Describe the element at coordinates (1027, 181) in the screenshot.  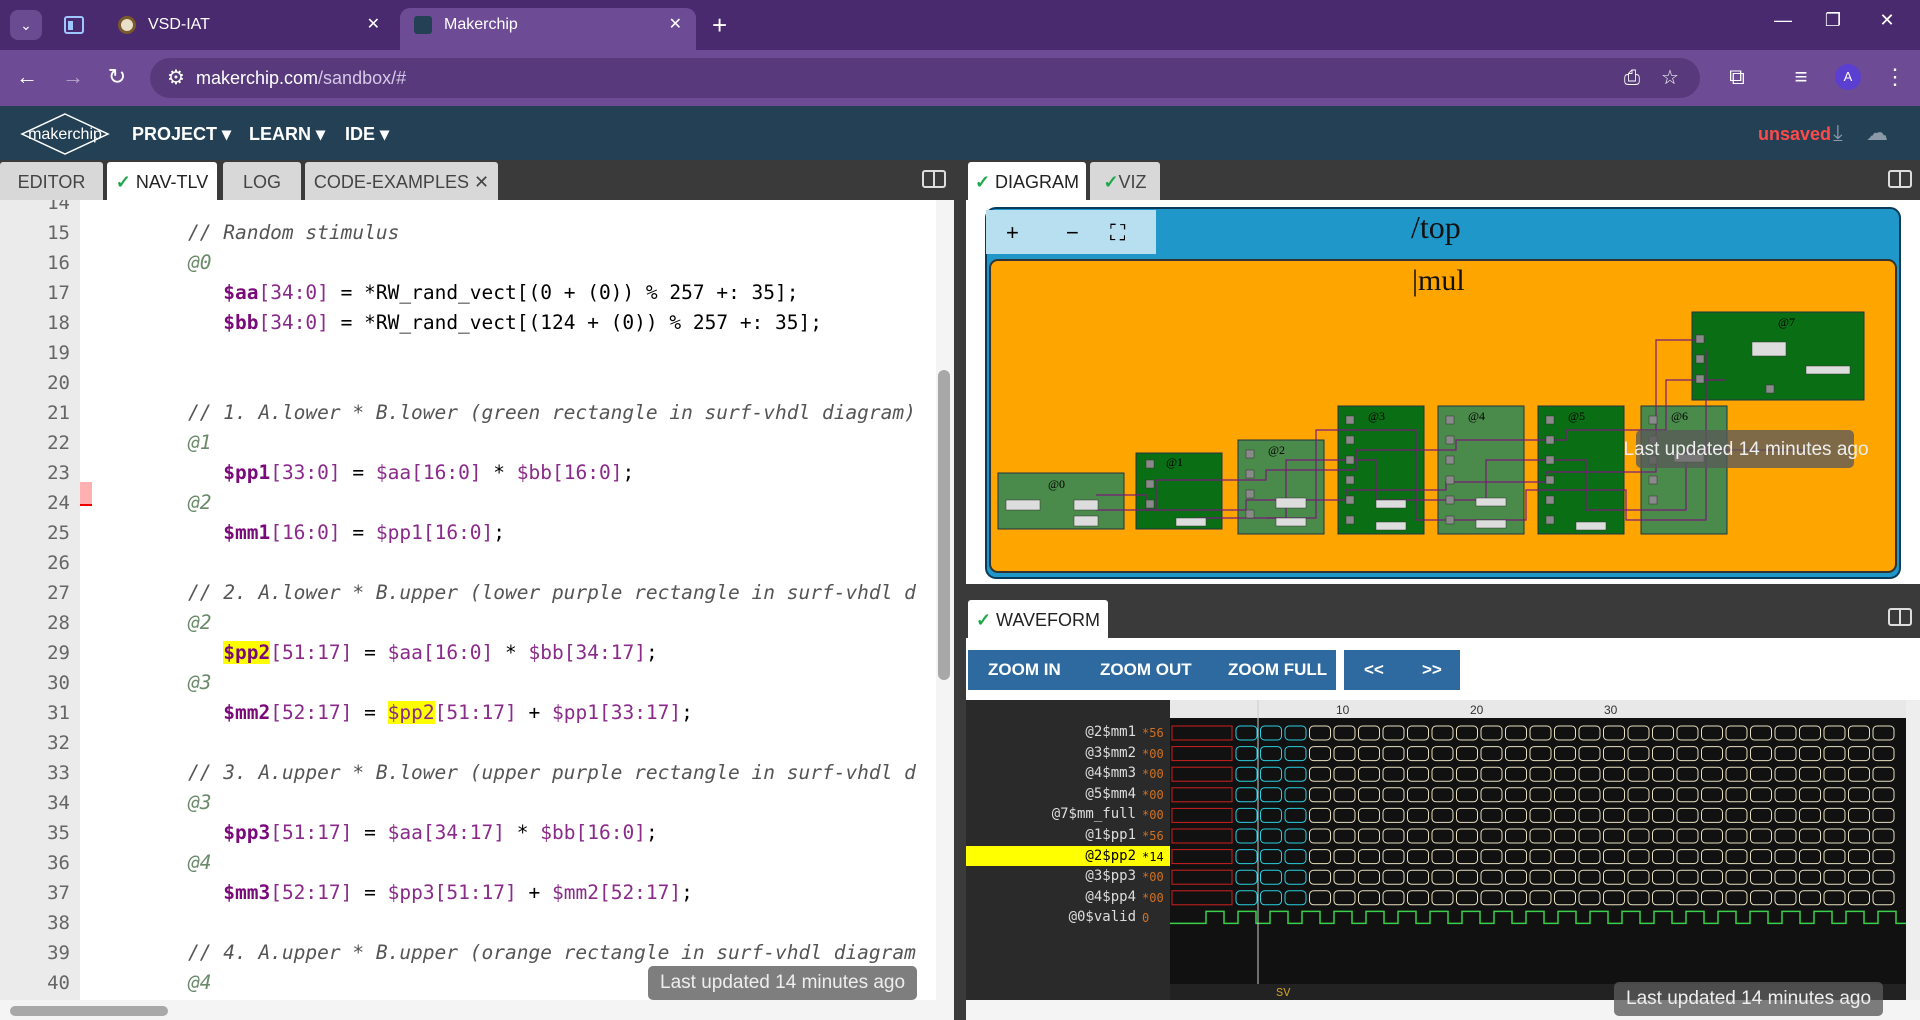
I see `tab-diagram: ✓ DIAGRAM` at that location.